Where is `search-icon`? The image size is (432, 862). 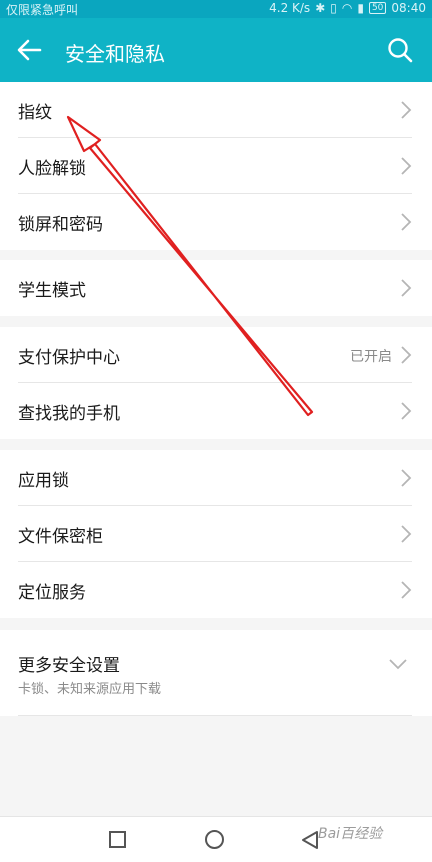
search-icon is located at coordinates (400, 50).